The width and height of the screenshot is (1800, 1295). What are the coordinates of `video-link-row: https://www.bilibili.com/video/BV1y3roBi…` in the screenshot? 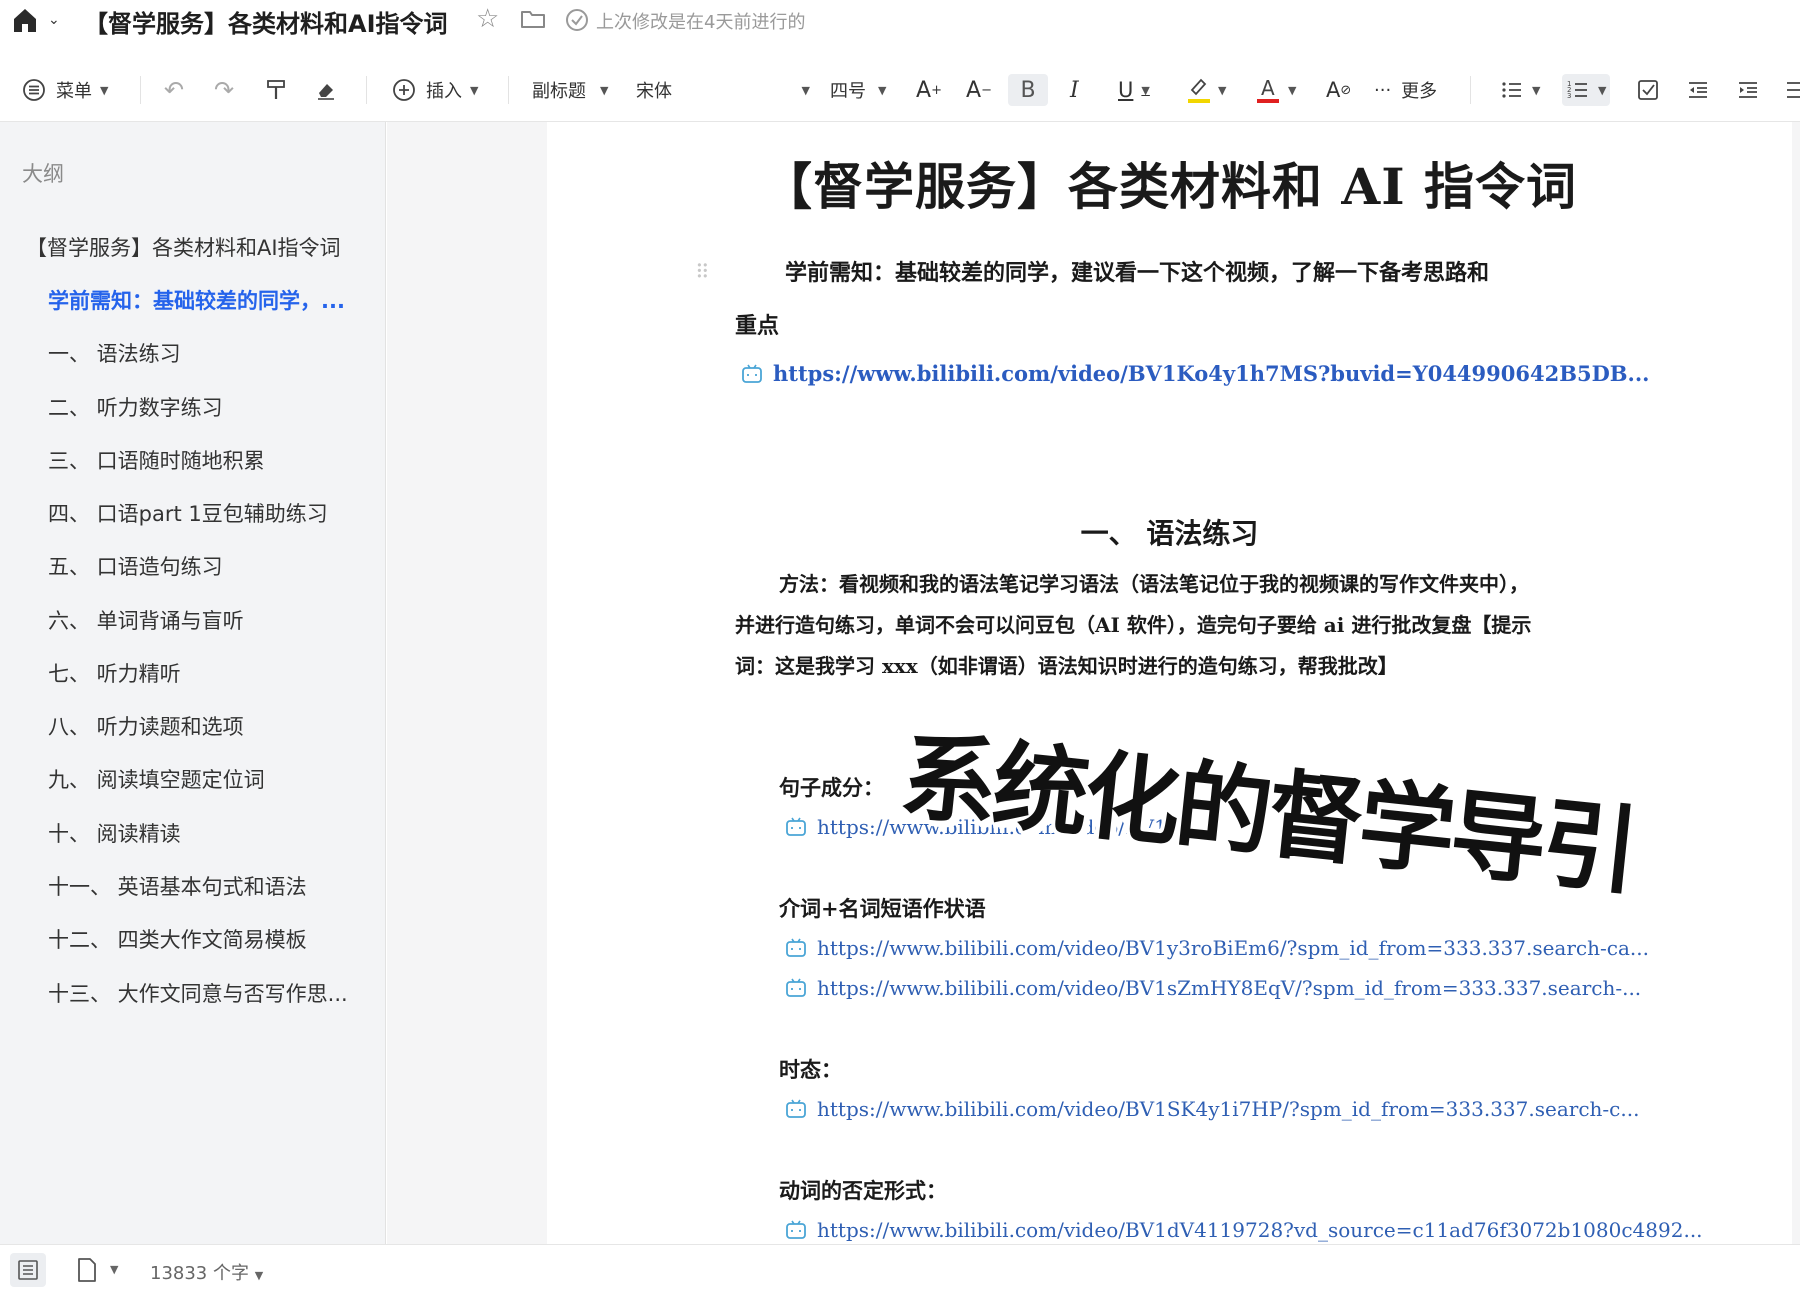 It's located at (1217, 948).